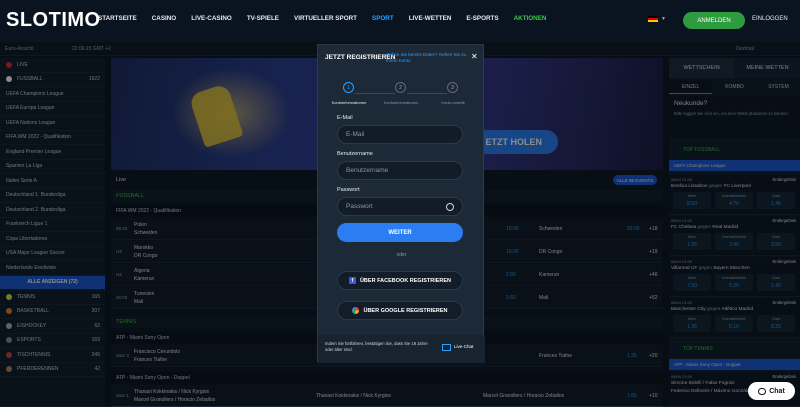 The width and height of the screenshot is (800, 407). What do you see at coordinates (453, 102) in the screenshot?
I see `step-3-label: Konto erstellt` at bounding box center [453, 102].